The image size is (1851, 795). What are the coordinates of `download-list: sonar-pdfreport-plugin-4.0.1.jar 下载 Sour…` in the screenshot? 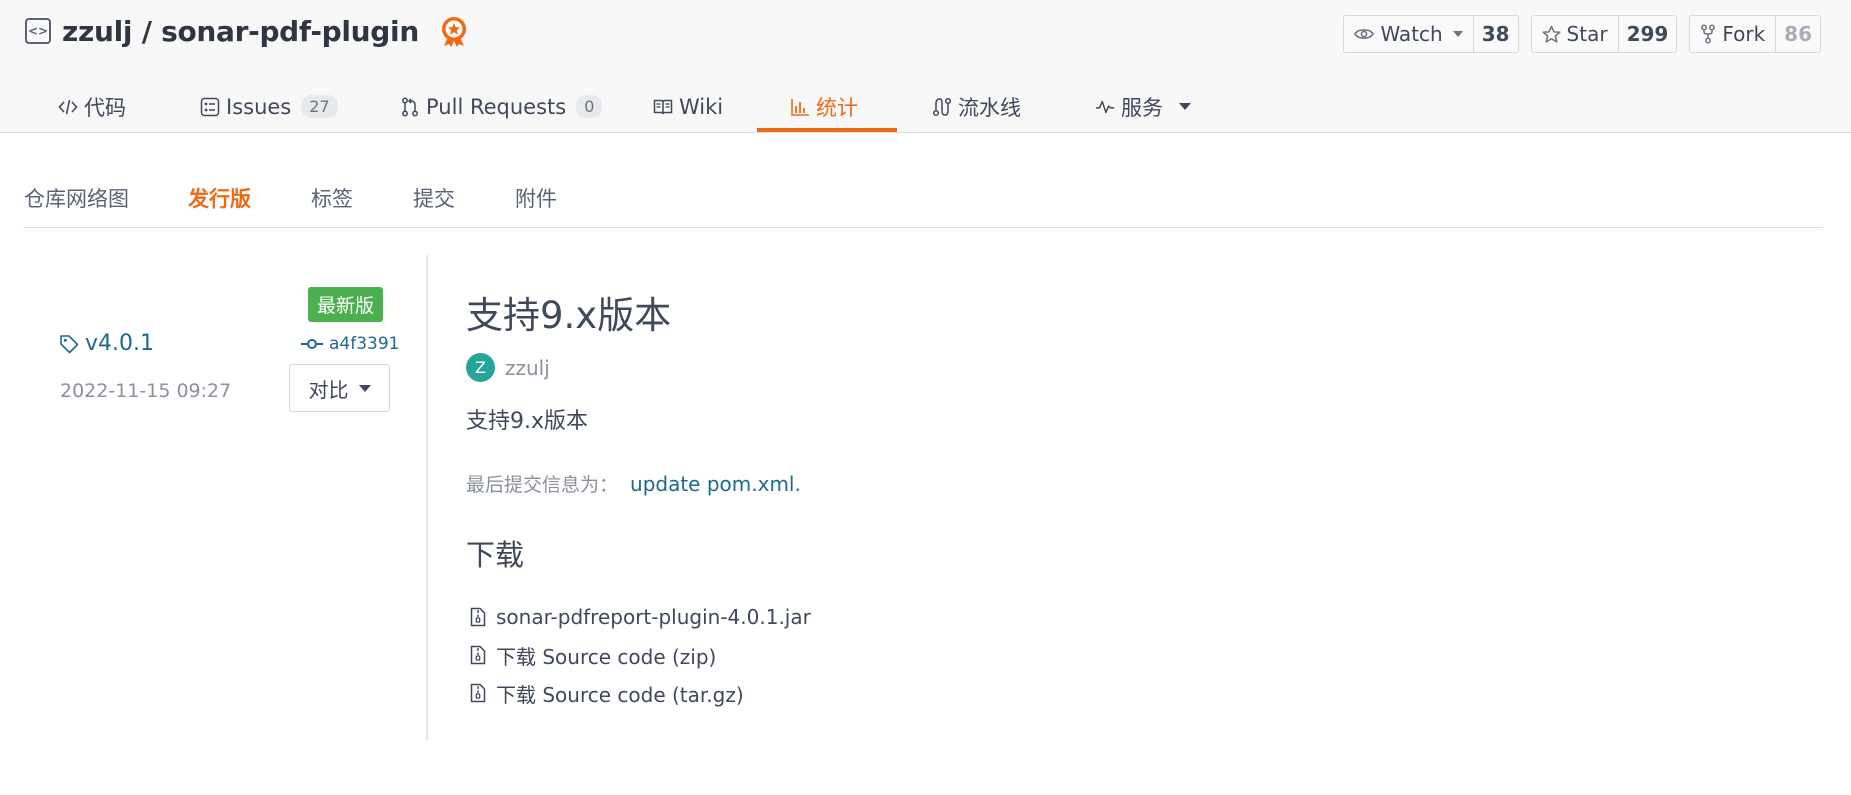 It's located at (640, 655).